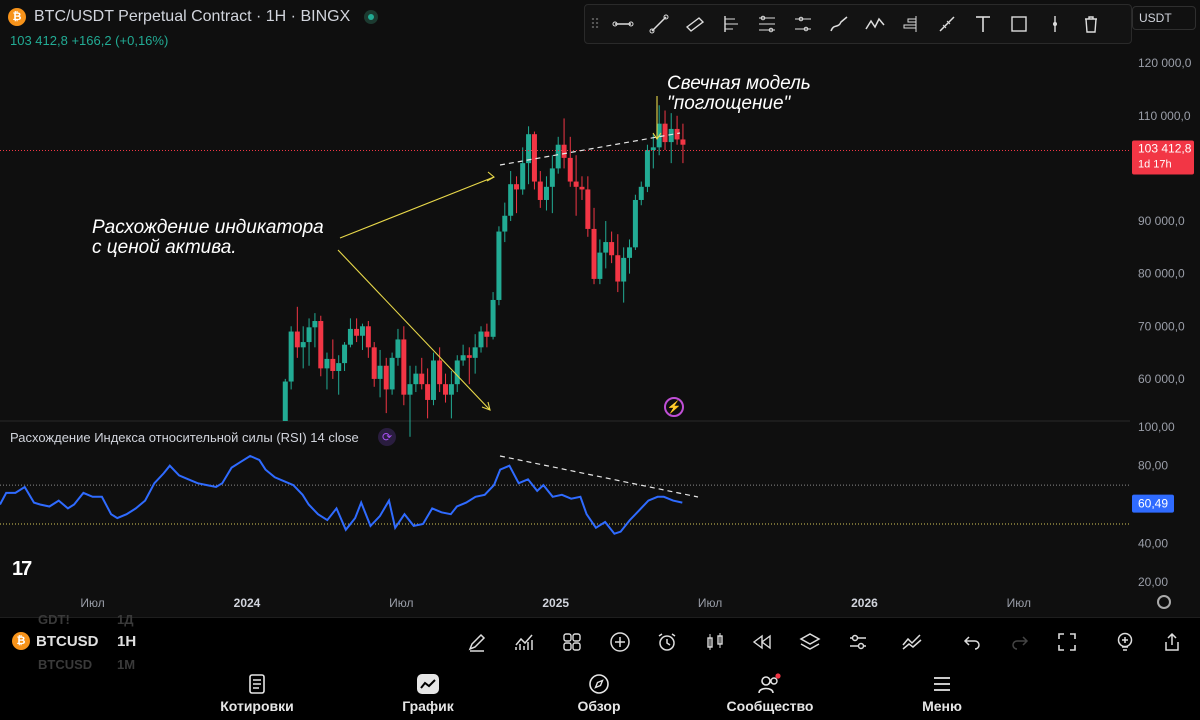 The width and height of the screenshot is (1200, 720). I want to click on add-icon, so click(620, 642).